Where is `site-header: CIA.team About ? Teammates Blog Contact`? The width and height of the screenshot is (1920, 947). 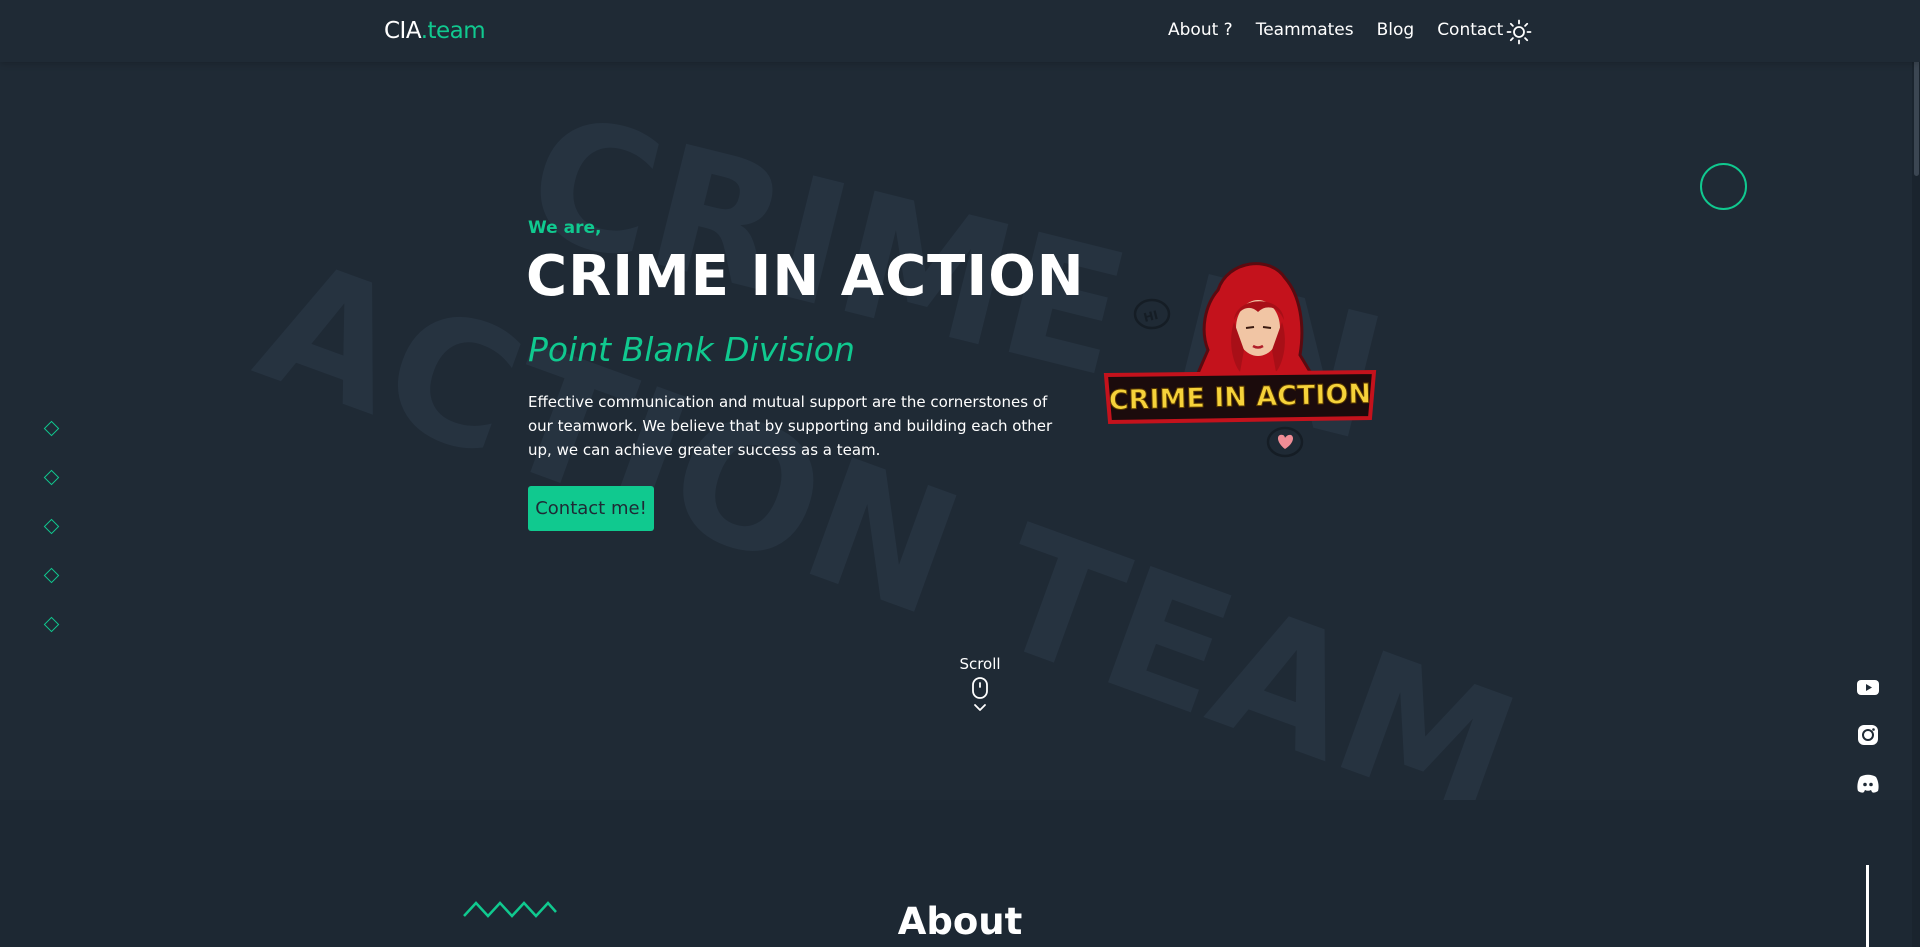 site-header: CIA.team About ? Teammates Blog Contact is located at coordinates (960, 31).